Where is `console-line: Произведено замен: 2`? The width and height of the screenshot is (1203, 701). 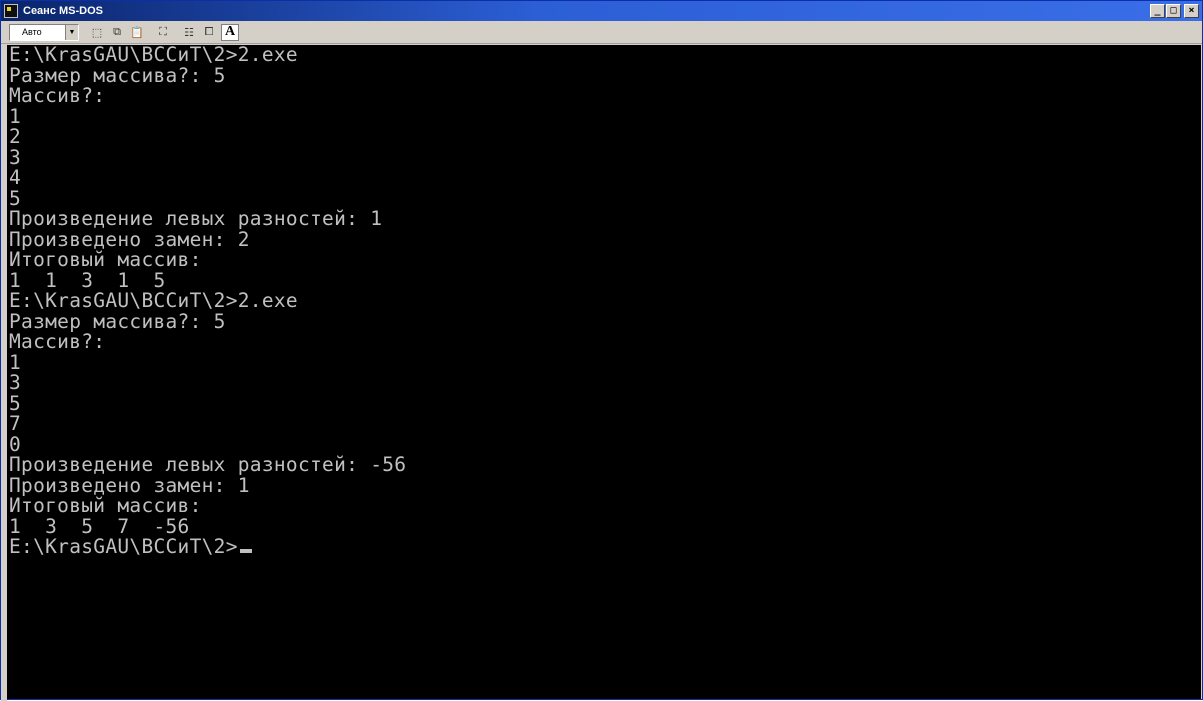 console-line: Произведено замен: 2 is located at coordinates (129, 239).